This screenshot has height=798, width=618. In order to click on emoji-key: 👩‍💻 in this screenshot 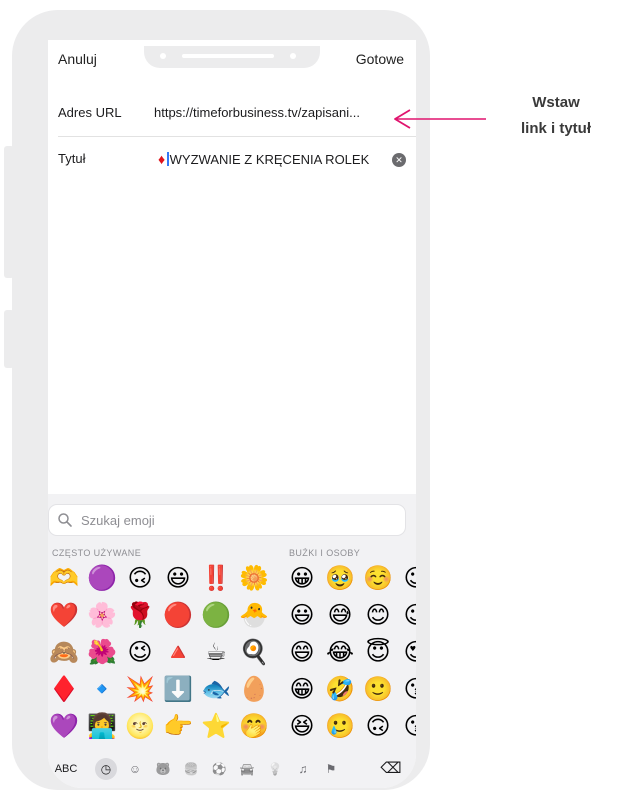, I will do `click(102, 726)`.